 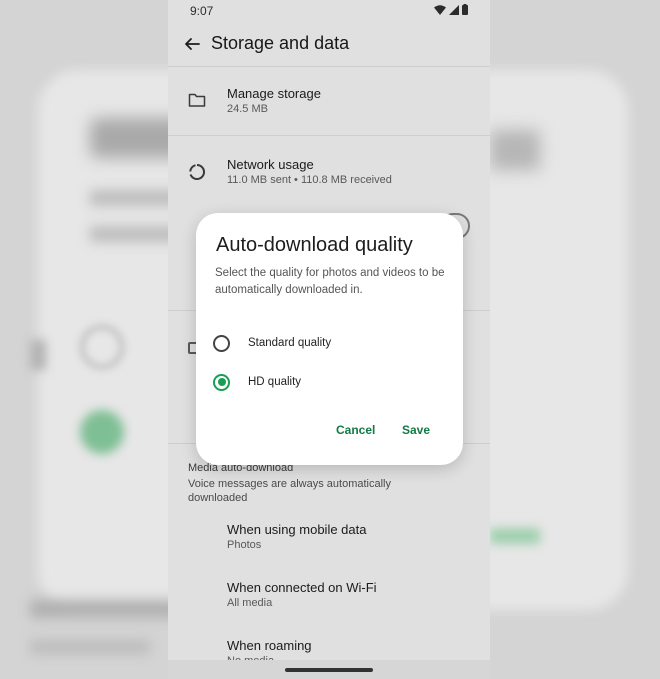 What do you see at coordinates (38, 355) in the screenshot?
I see `background-blur-icon` at bounding box center [38, 355].